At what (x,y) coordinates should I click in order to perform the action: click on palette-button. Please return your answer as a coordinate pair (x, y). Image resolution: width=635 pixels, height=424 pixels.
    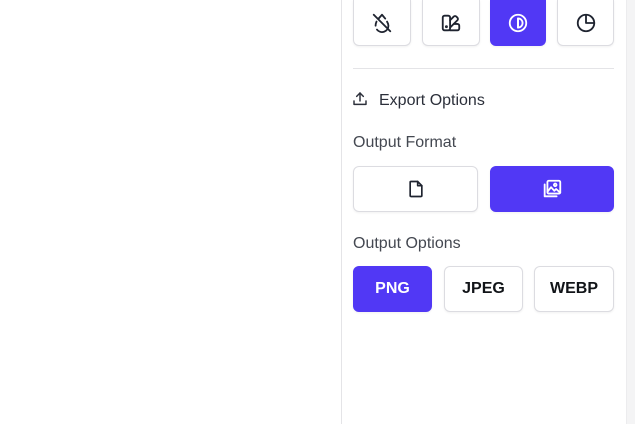
    Looking at the image, I should click on (451, 23).